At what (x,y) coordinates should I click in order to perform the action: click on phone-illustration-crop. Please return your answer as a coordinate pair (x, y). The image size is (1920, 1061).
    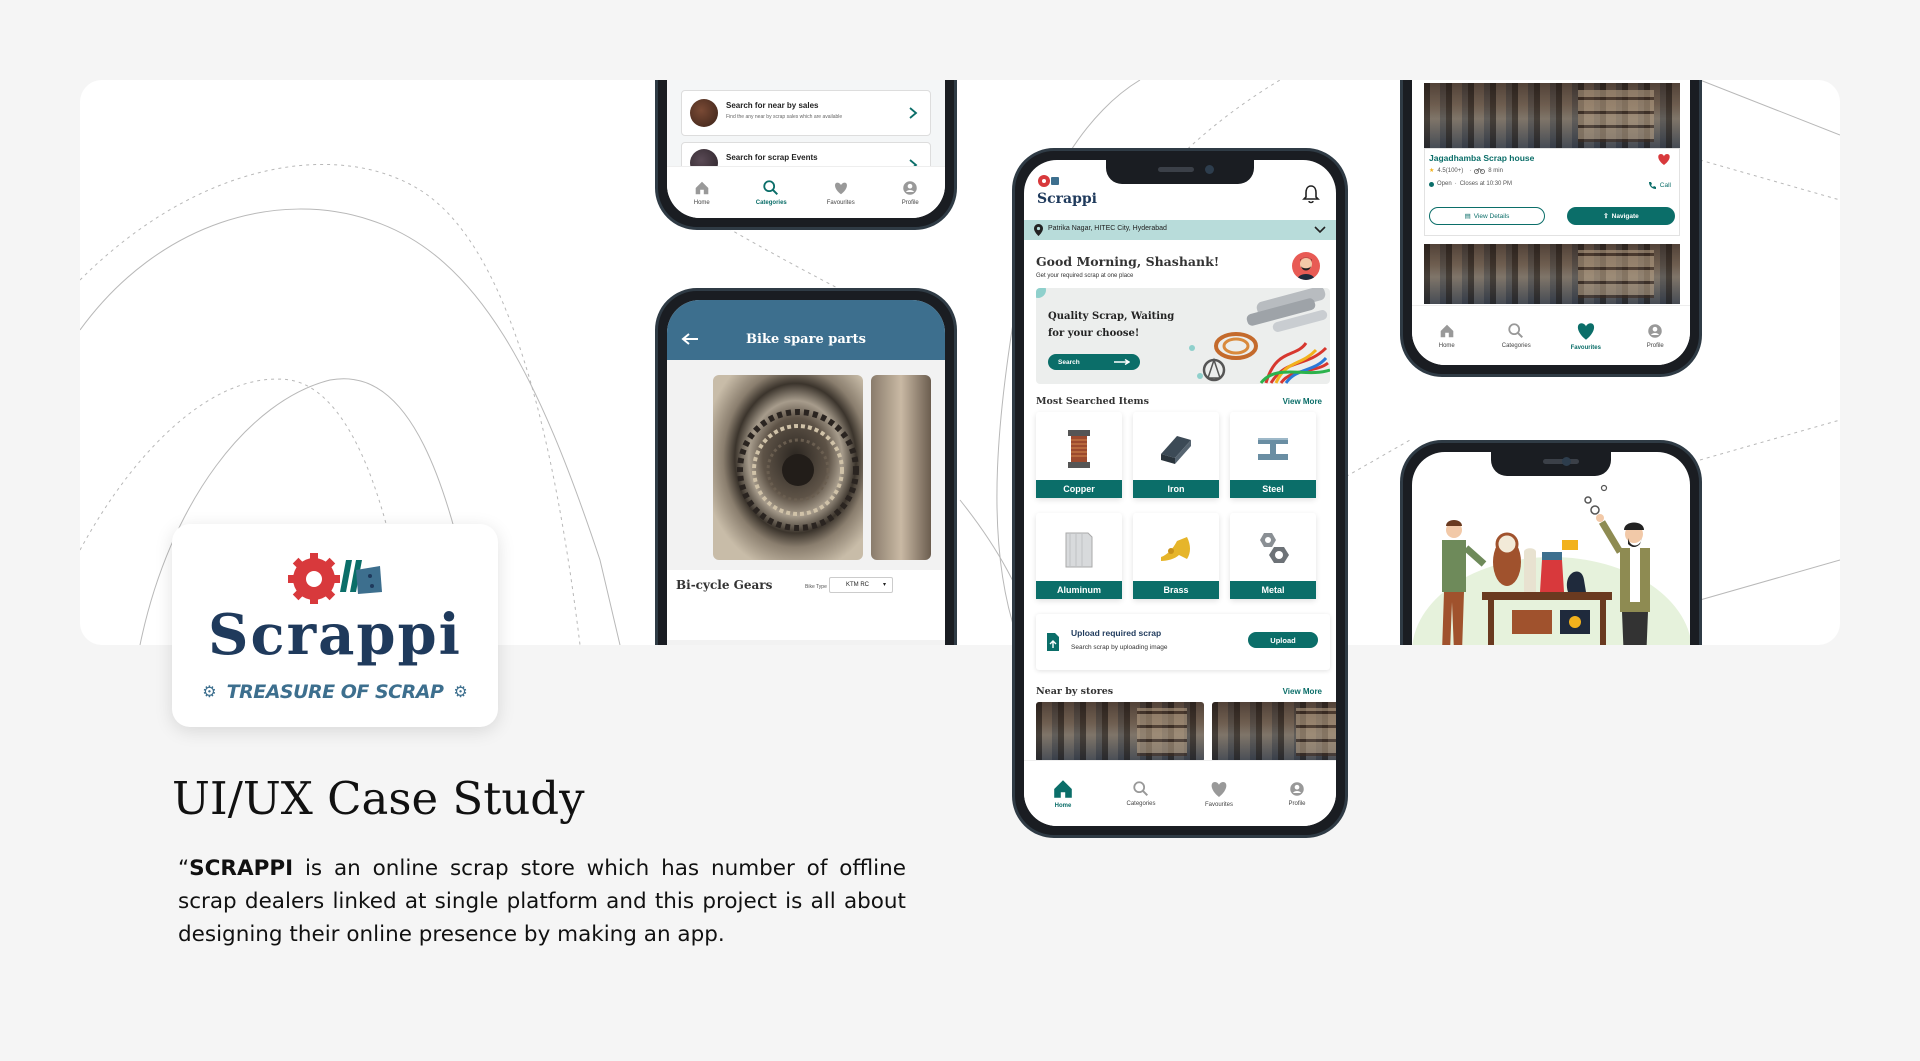
    Looking at the image, I should click on (1550, 537).